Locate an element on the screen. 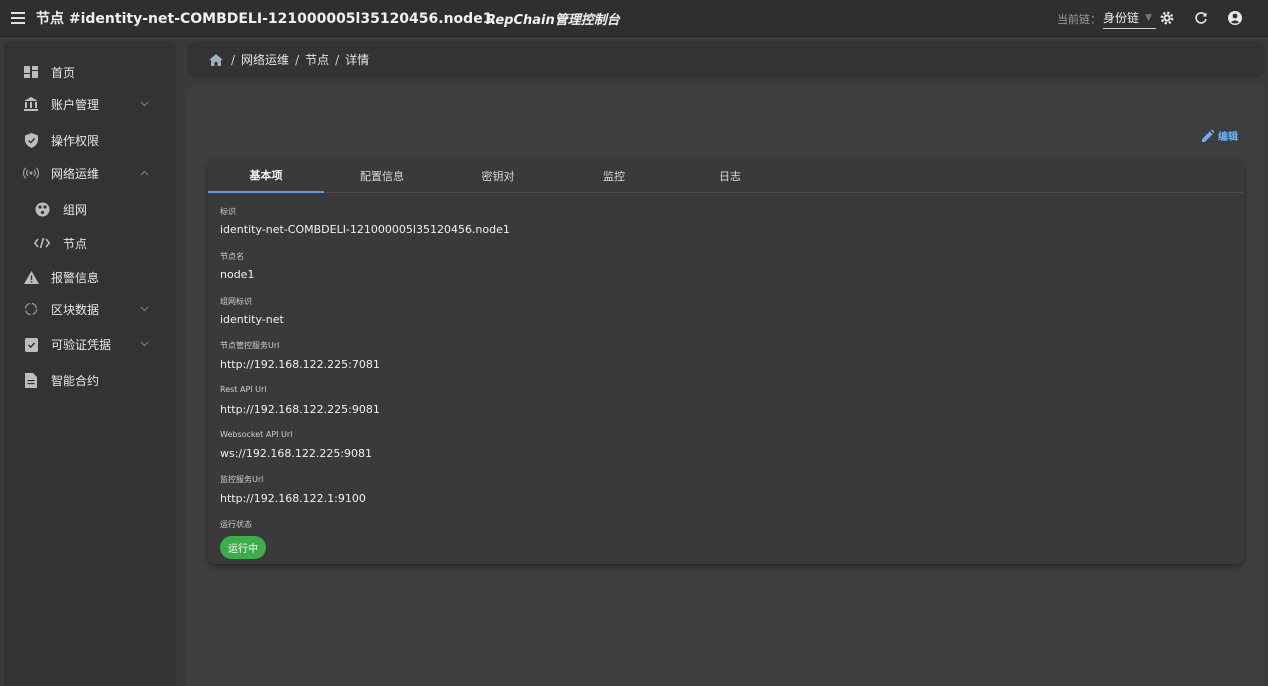  sidebar-item-alerts: 报警信息 is located at coordinates (90, 277).